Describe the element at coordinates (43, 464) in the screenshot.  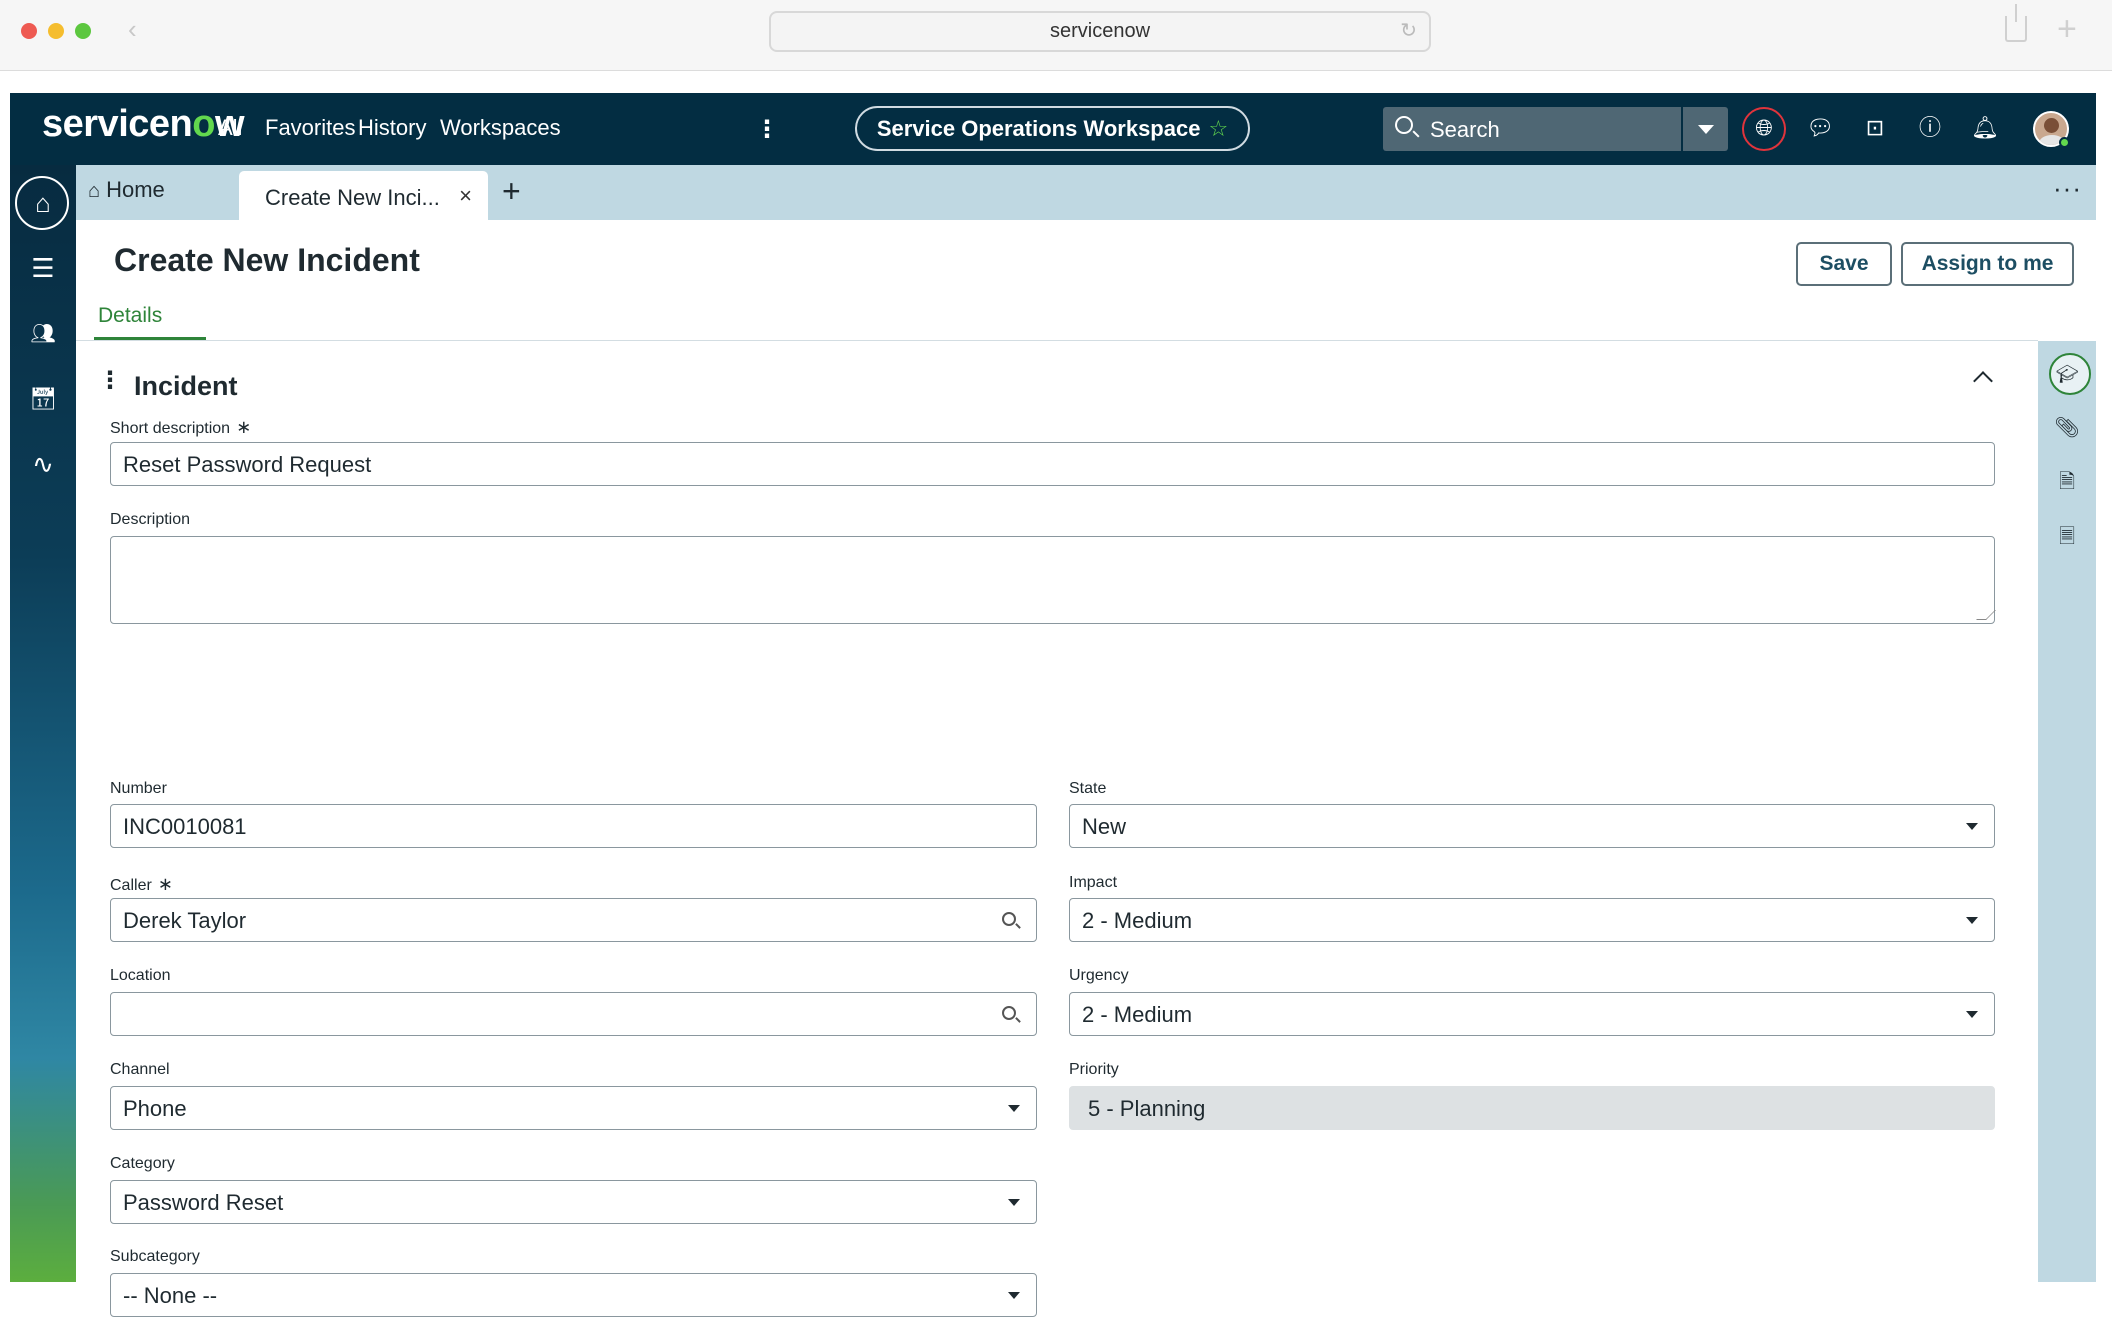
I see `activity-pulse-icon: ∿` at that location.